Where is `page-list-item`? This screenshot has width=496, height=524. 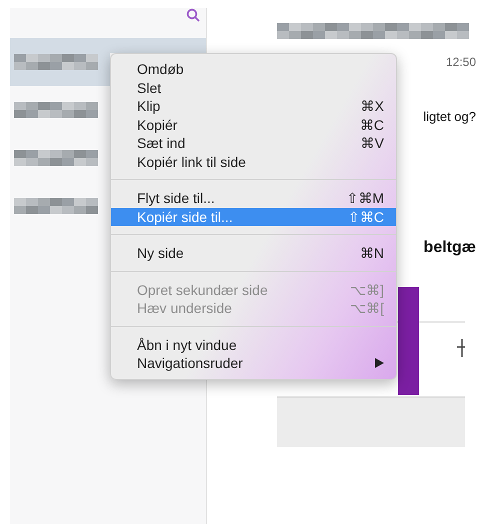 page-list-item is located at coordinates (60, 62).